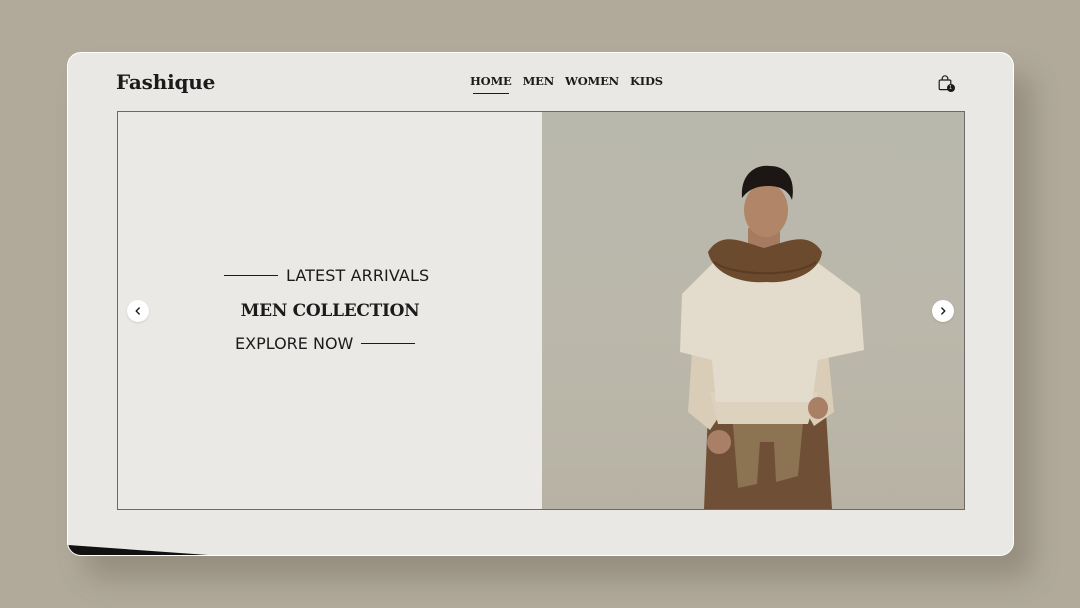 The width and height of the screenshot is (1080, 608). I want to click on tagline-divider, so click(251, 275).